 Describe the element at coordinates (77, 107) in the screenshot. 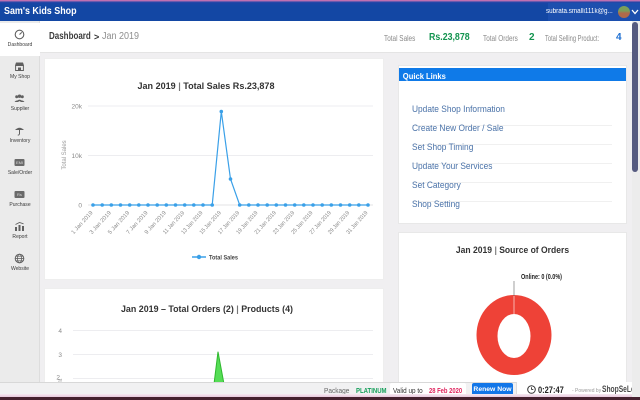

I see `svg-text: 20k` at that location.